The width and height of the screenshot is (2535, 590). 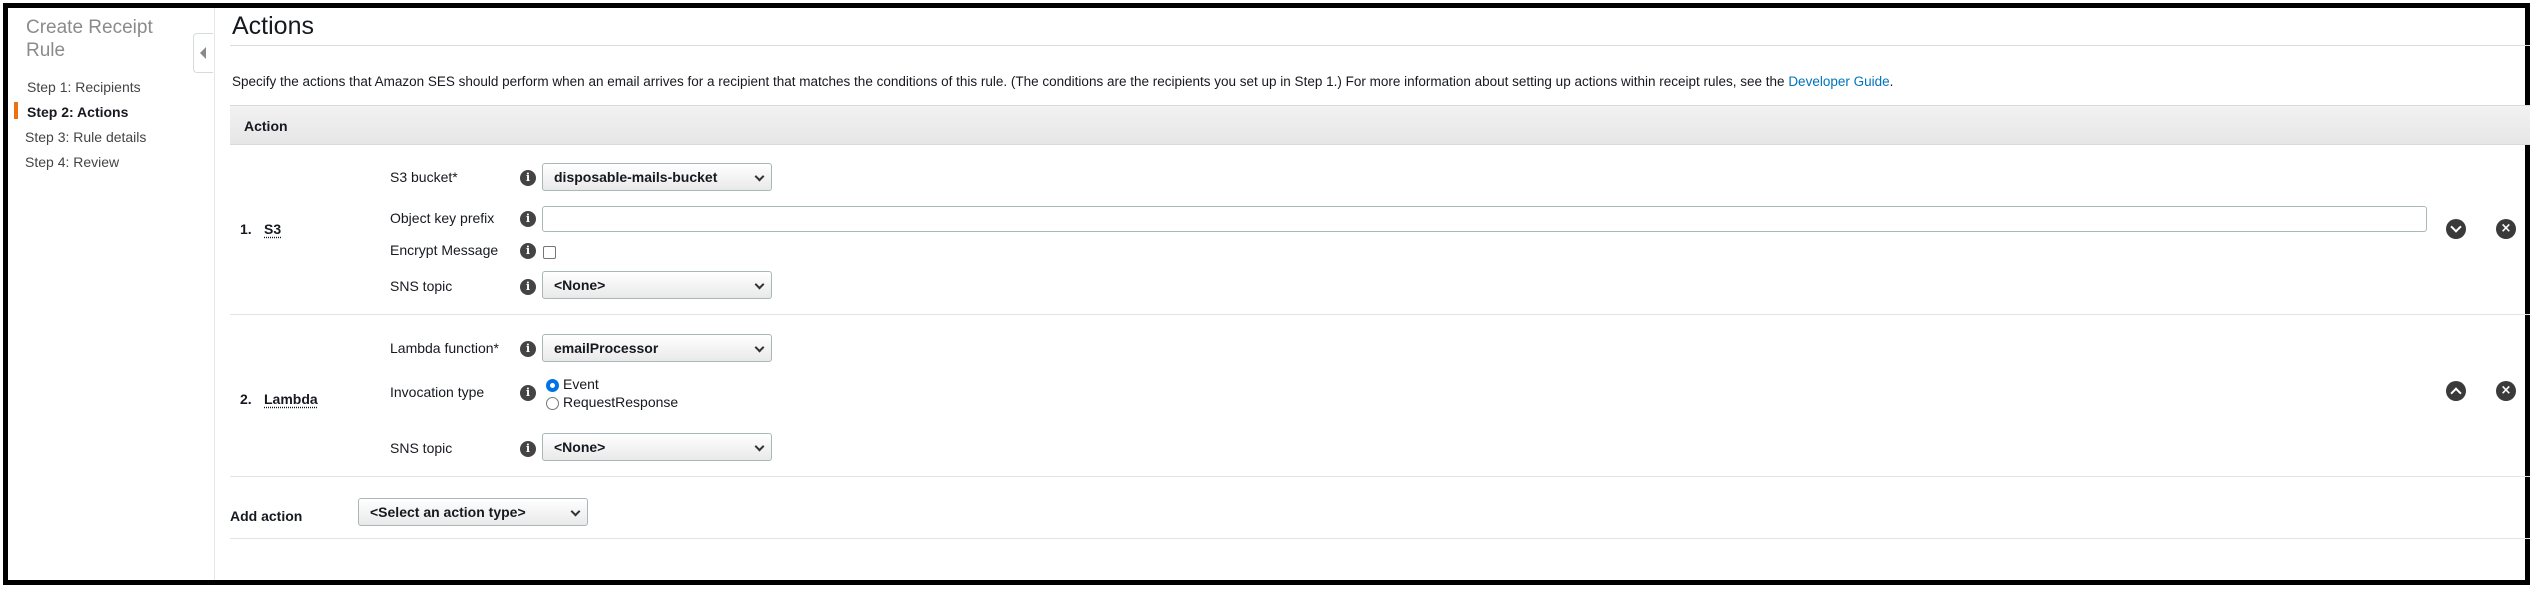 I want to click on chevron-left-icon, so click(x=203, y=53).